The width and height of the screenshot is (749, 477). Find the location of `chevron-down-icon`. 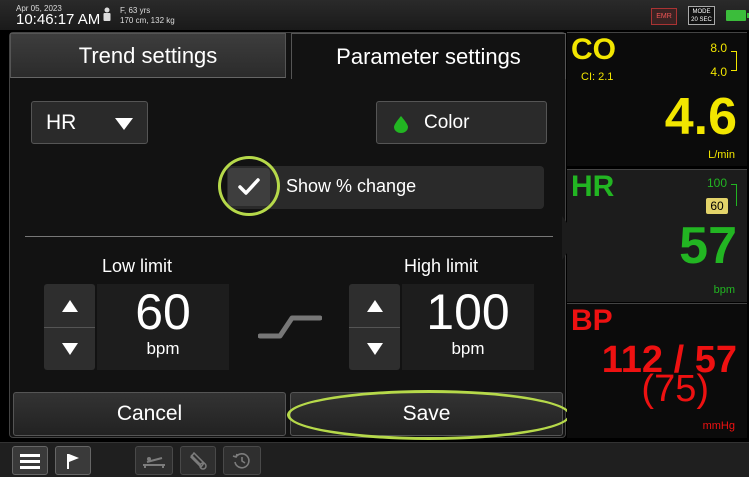

chevron-down-icon is located at coordinates (124, 124).